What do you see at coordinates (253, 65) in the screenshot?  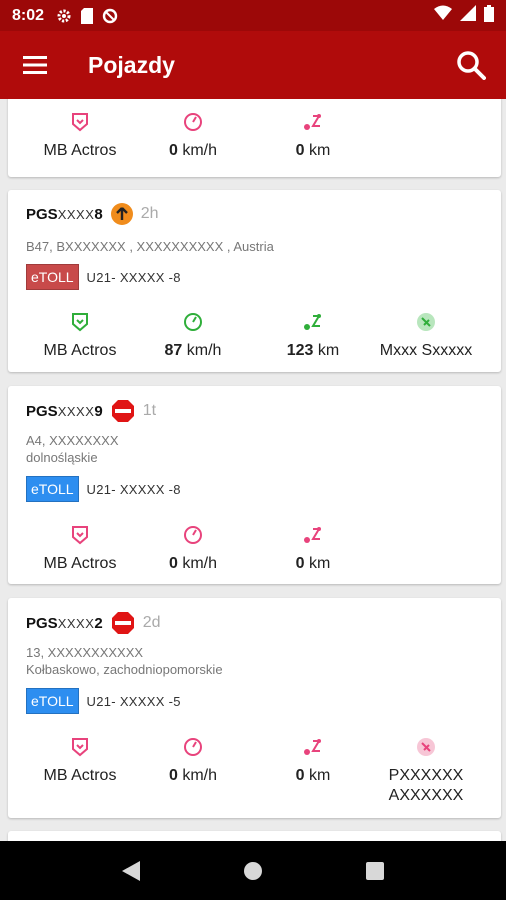 I see `app-bar: Pojazdy` at bounding box center [253, 65].